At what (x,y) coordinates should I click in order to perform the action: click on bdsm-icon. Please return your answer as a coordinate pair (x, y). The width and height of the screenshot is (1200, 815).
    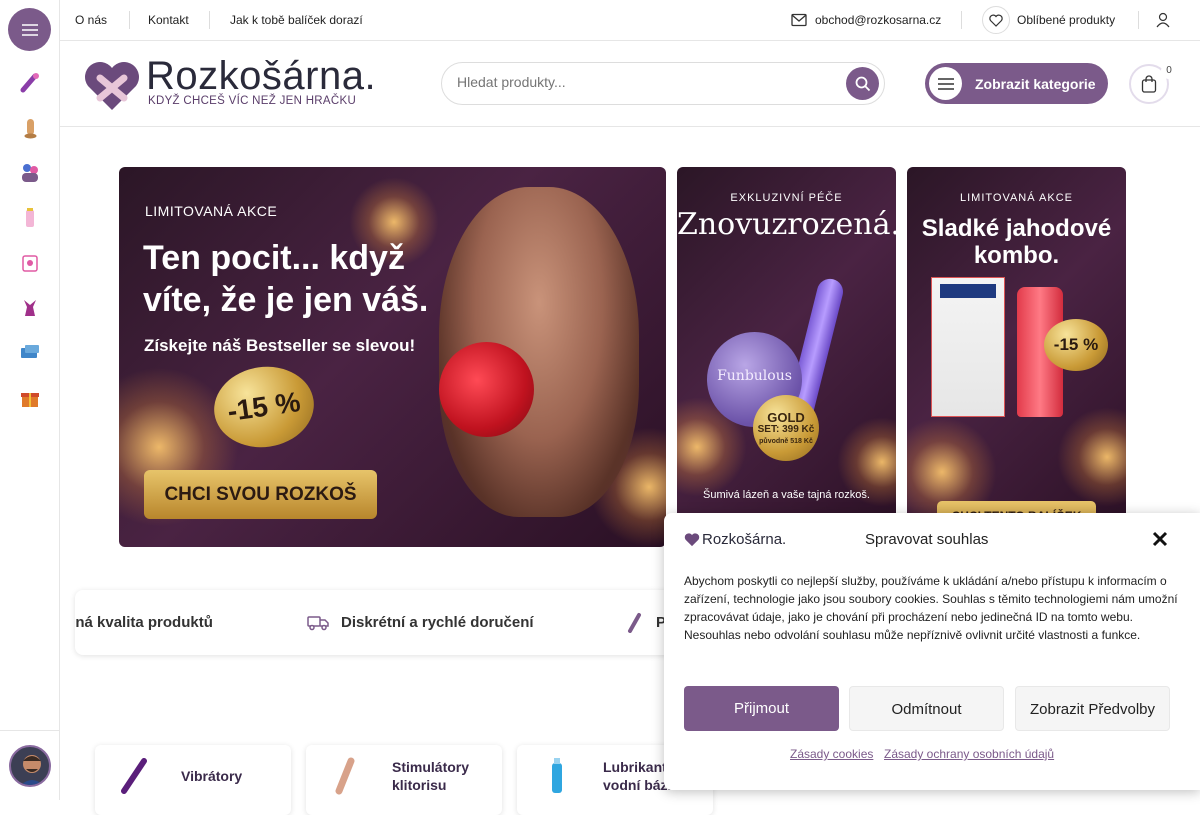
    Looking at the image, I should click on (30, 353).